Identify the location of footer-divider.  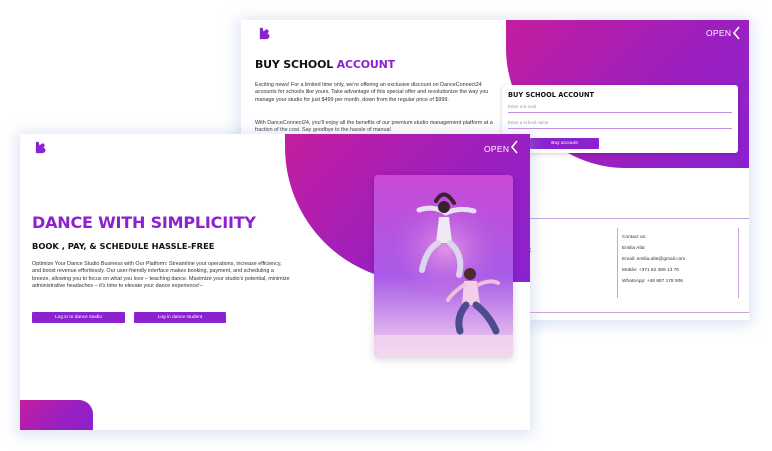
(630, 218).